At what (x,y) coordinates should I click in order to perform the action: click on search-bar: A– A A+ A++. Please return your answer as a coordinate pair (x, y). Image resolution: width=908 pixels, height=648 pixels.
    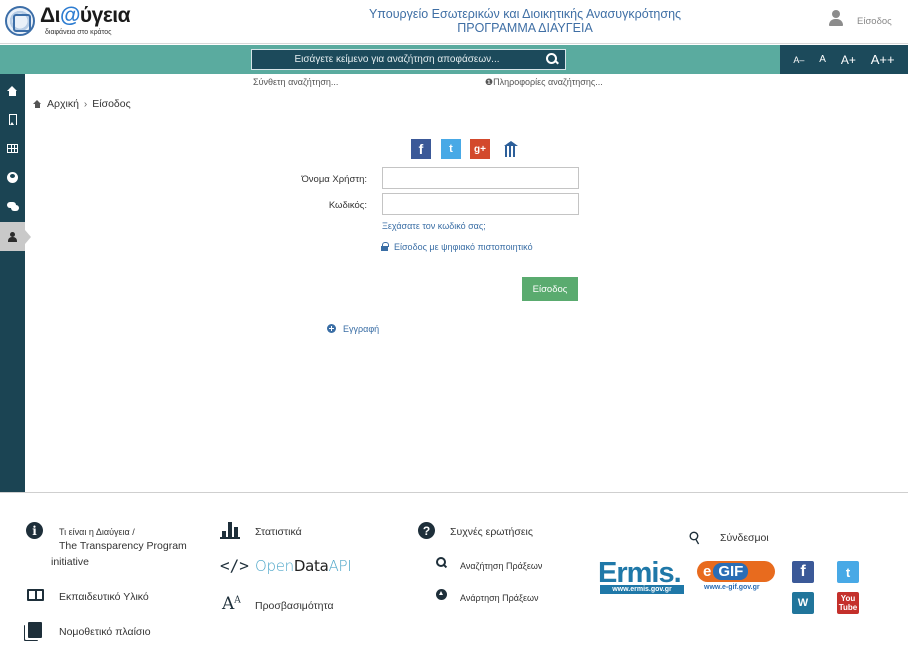
    Looking at the image, I should click on (454, 59).